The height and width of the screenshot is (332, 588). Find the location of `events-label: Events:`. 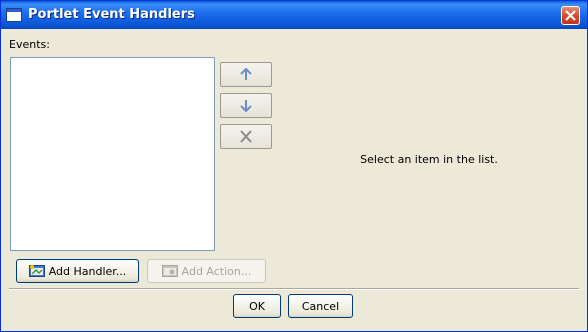

events-label: Events: is located at coordinates (29, 44).